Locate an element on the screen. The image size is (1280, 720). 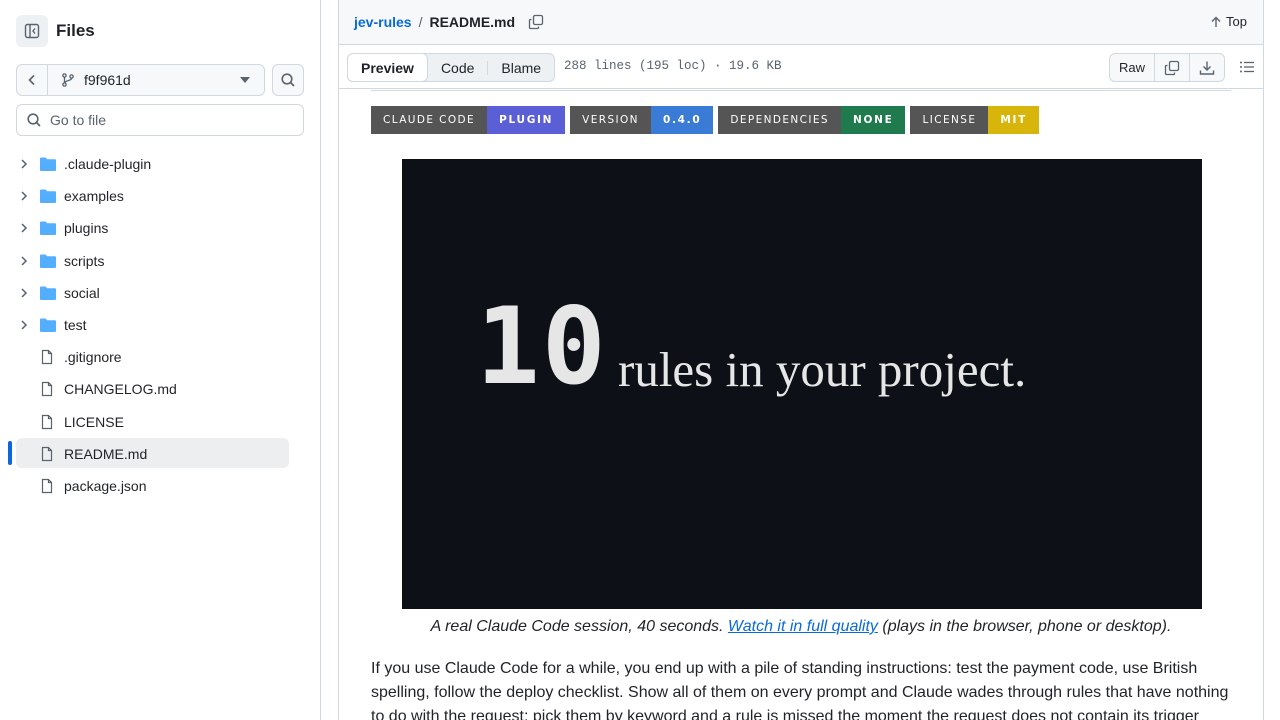
tree-item-label: .claude-plugin is located at coordinates (108, 164).